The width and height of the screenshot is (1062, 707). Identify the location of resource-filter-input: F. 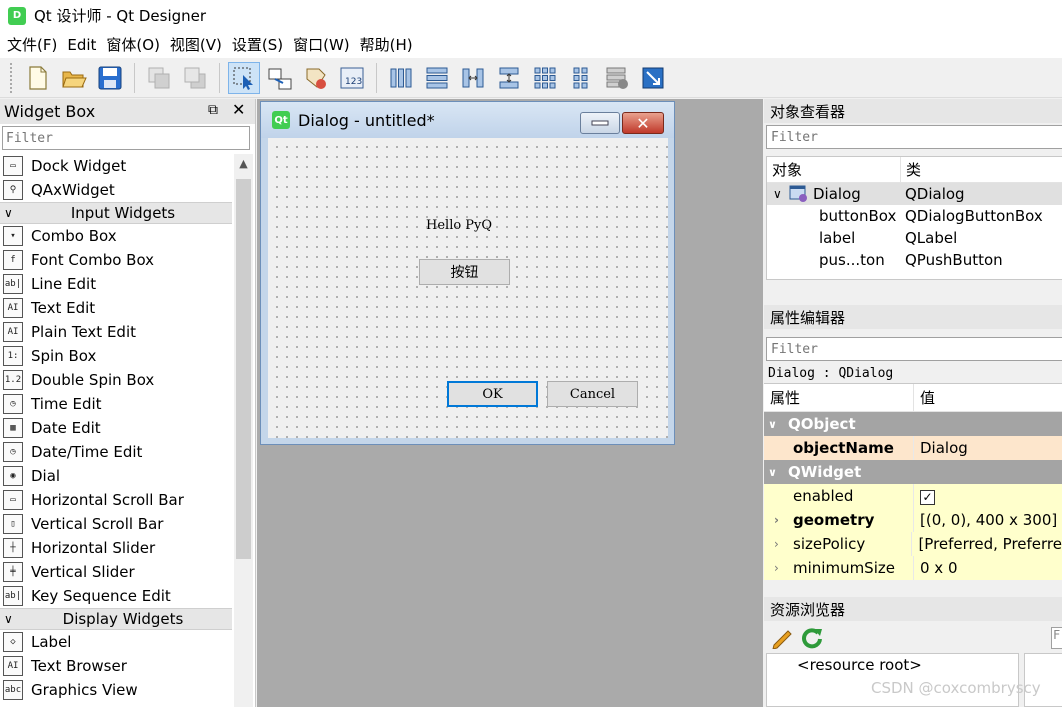
(1056, 638).